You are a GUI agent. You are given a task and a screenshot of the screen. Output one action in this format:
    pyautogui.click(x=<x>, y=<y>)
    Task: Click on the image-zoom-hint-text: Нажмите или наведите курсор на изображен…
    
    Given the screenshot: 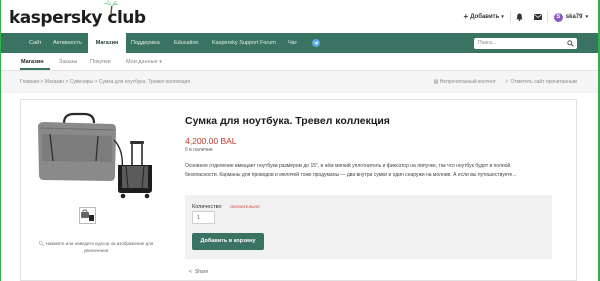 What is the action you would take?
    pyautogui.click(x=99, y=247)
    